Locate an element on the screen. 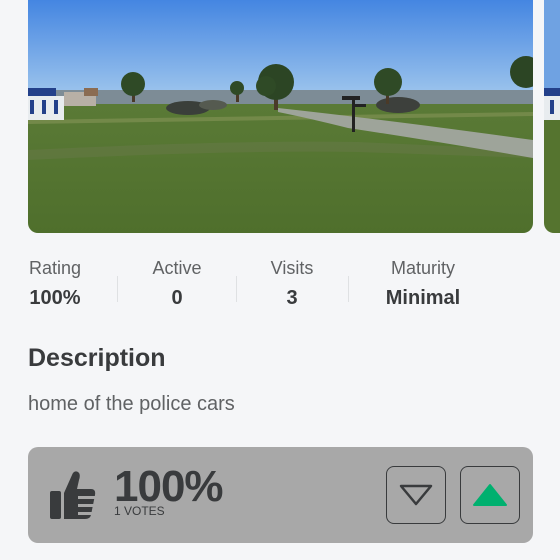 This screenshot has height=560, width=560. next-scene-image is located at coordinates (552, 116).